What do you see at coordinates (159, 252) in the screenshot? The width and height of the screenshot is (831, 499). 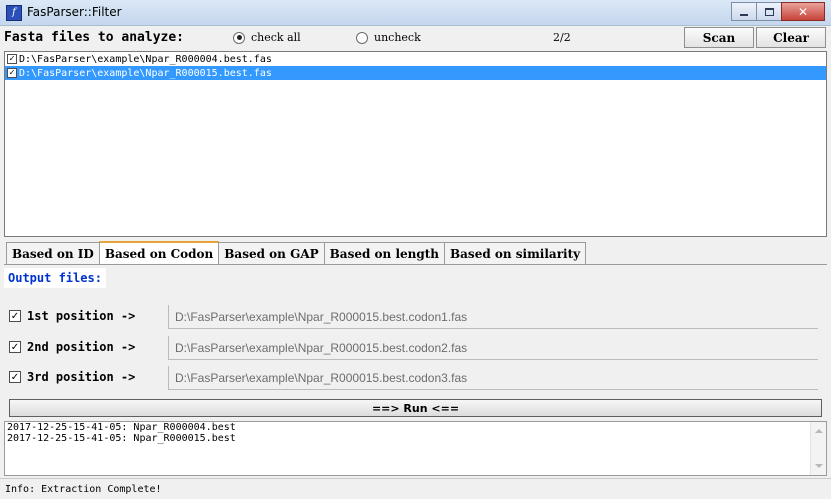 I see `tab-based-on-codon: Based on Codon` at bounding box center [159, 252].